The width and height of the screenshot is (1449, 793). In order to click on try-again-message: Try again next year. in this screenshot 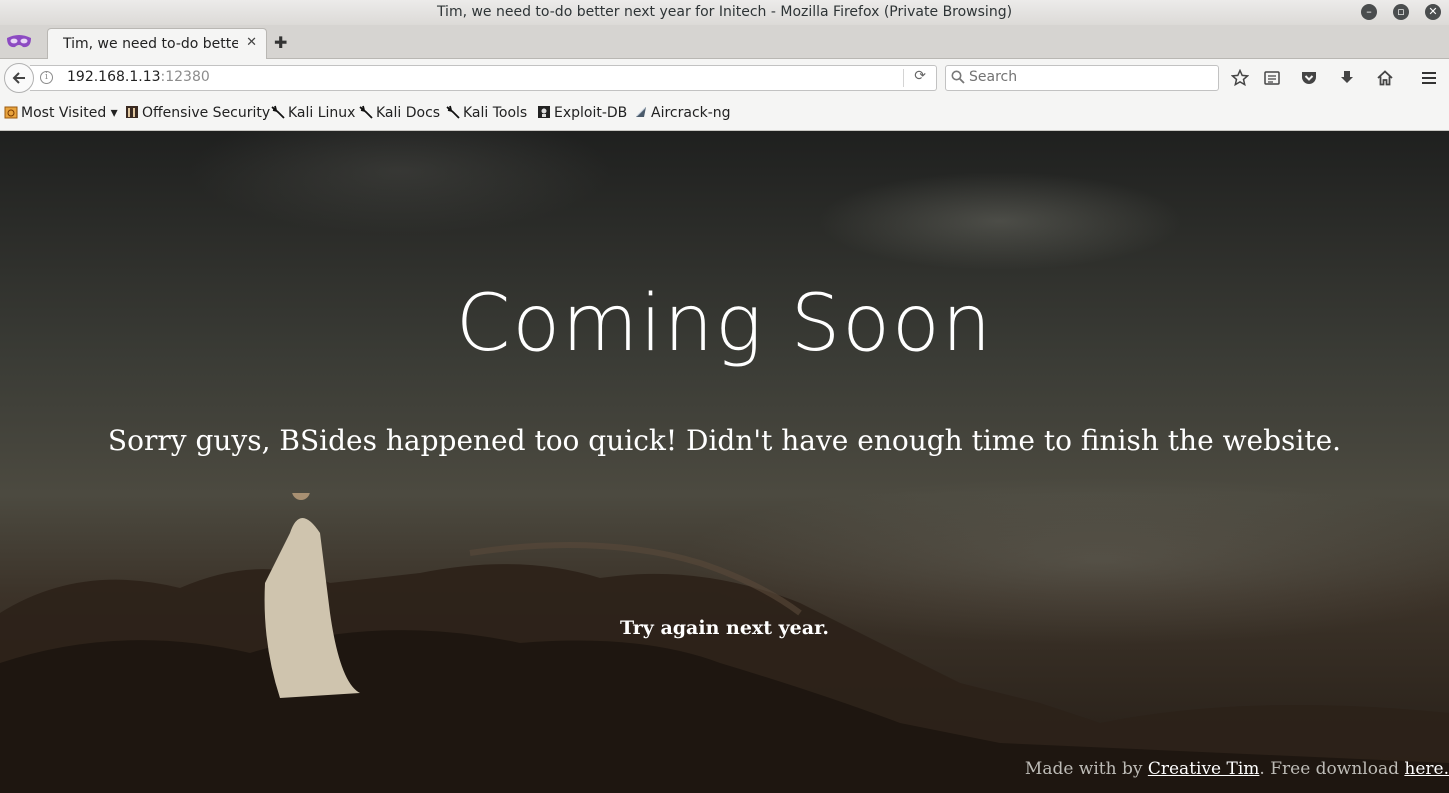, I will do `click(724, 628)`.